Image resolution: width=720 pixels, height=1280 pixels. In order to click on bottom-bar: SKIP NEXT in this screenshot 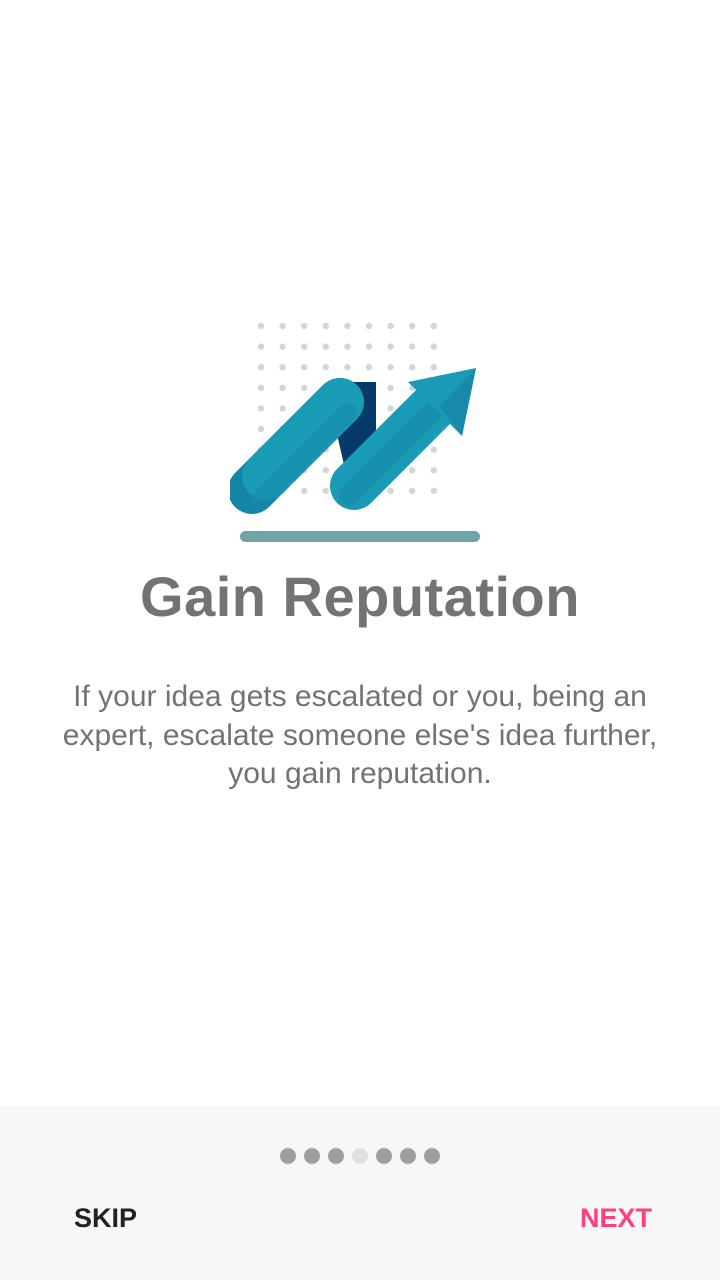, I will do `click(360, 1193)`.